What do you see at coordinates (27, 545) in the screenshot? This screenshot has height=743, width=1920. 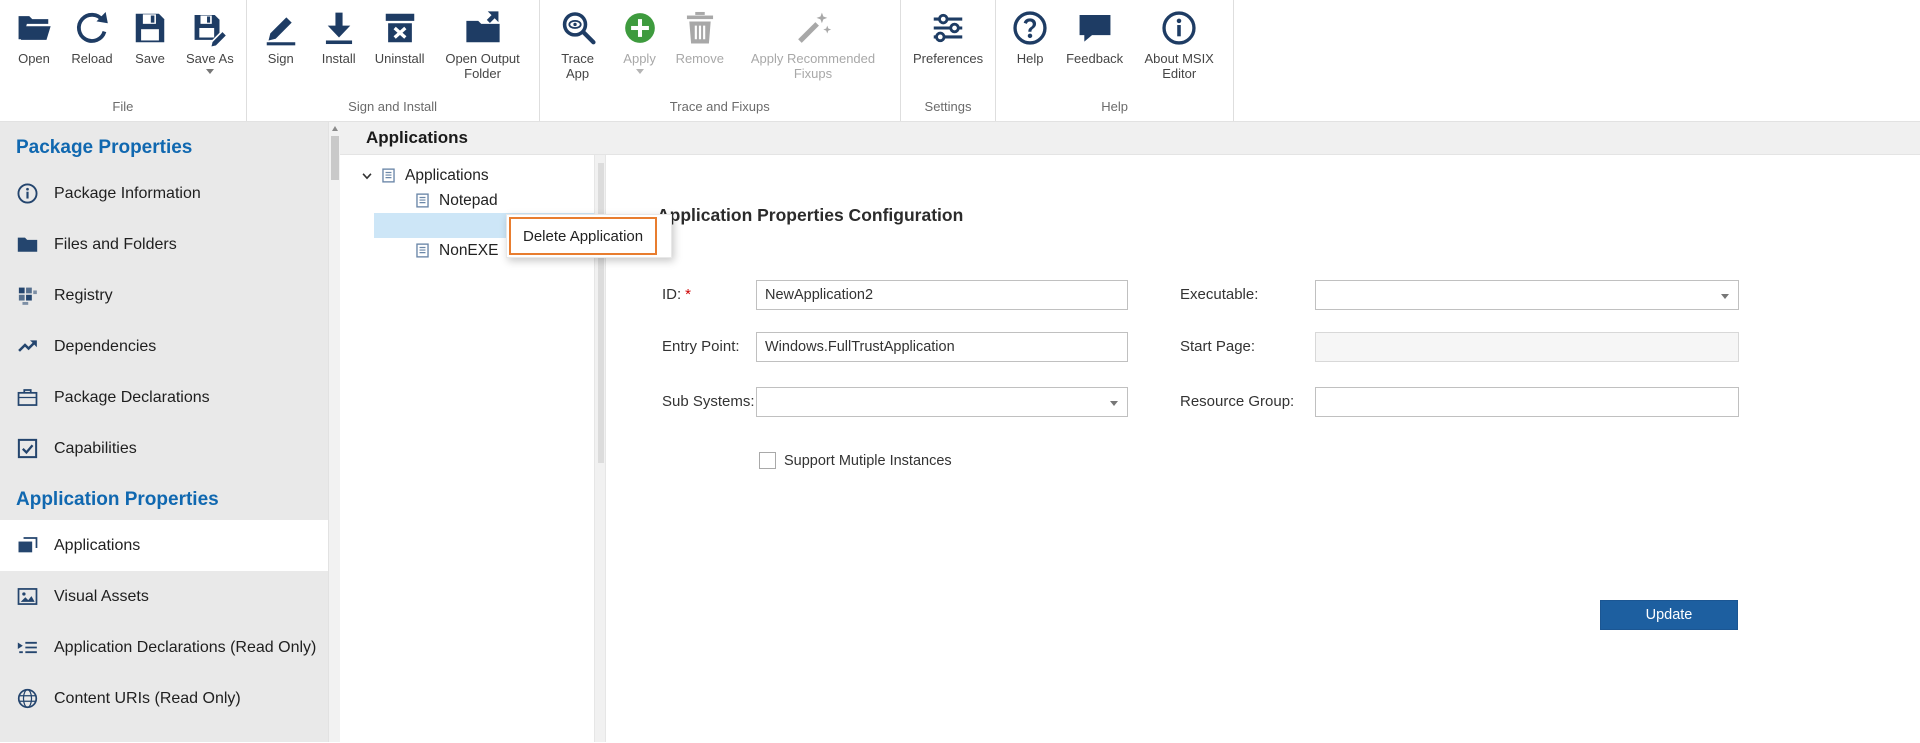 I see `app-window-icon` at bounding box center [27, 545].